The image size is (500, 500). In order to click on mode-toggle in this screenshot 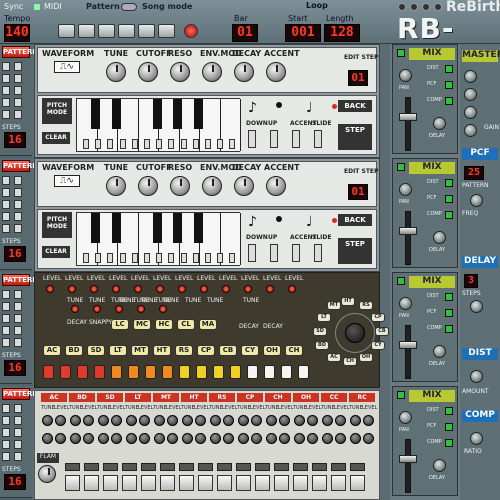, I will do `click(129, 7)`.